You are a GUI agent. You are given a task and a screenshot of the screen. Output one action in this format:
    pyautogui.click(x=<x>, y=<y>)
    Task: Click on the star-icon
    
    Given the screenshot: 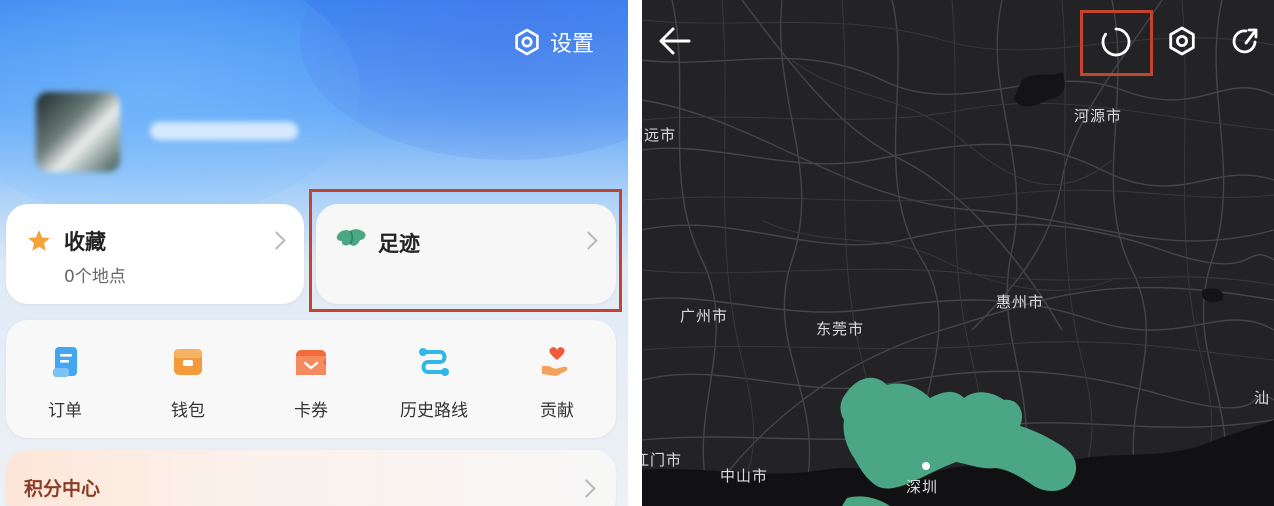 What is the action you would take?
    pyautogui.click(x=39, y=240)
    